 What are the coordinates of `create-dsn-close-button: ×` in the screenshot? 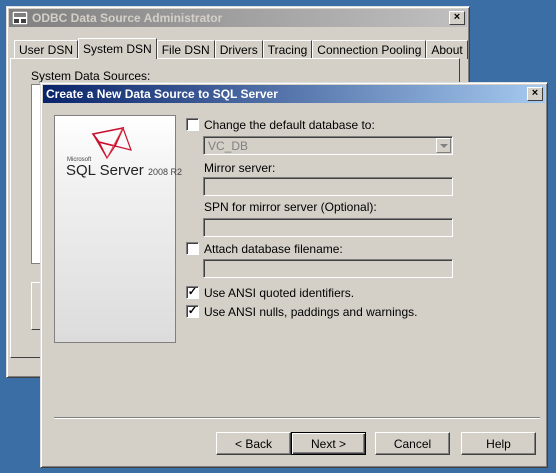 It's located at (535, 94).